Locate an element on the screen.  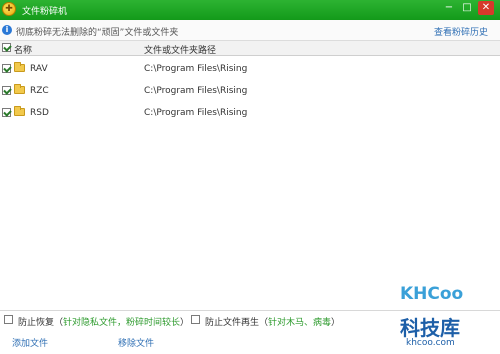
close-icon: ✕ is located at coordinates (486, 8).